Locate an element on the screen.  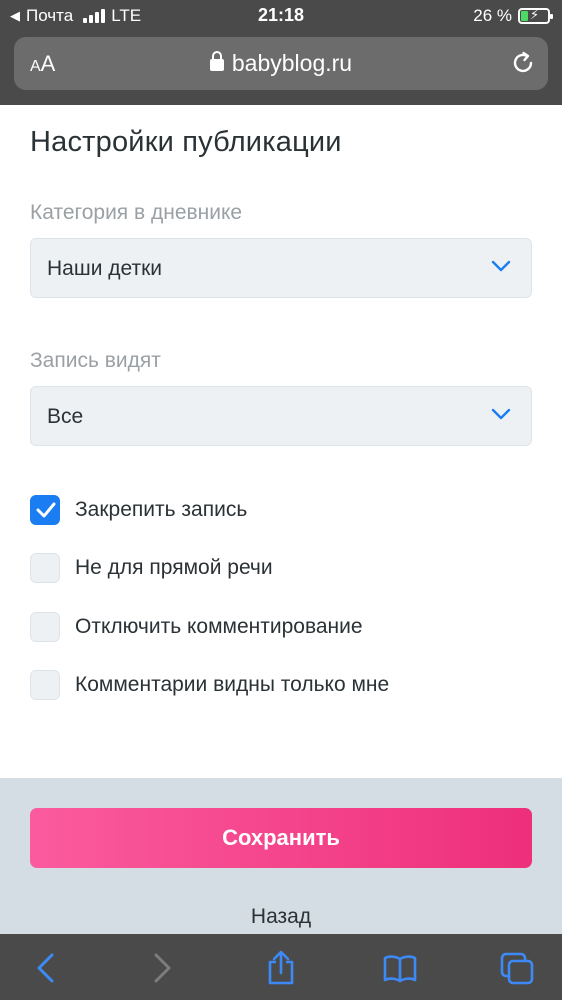
status-bar: ◀ Почта LTE 21:18 26 % ⚡ is located at coordinates (281, 16).